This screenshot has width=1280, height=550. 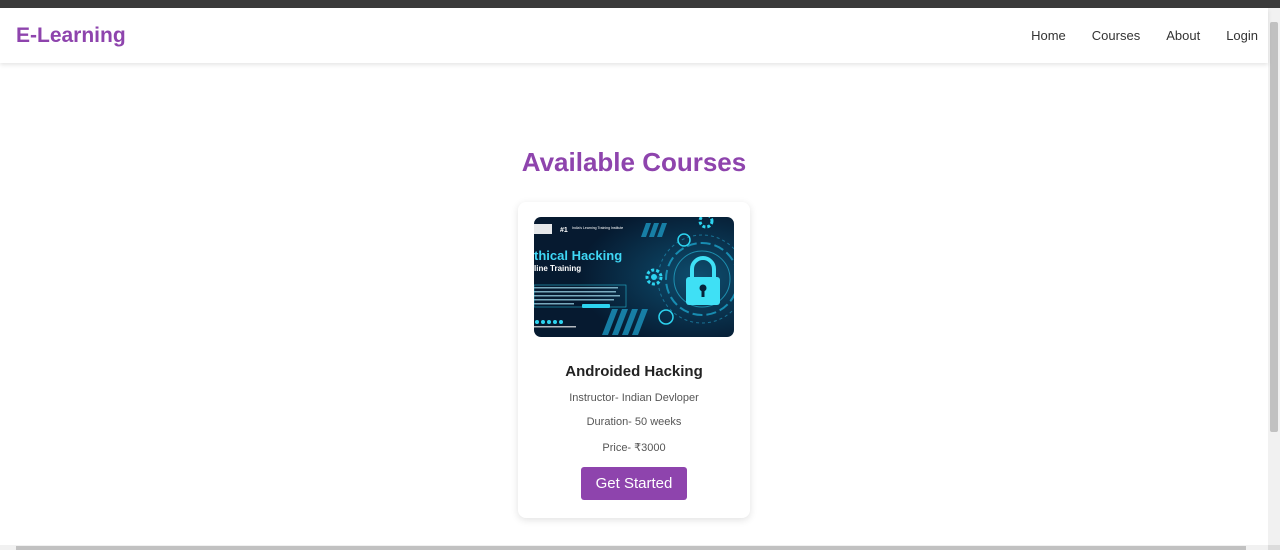 What do you see at coordinates (543, 229) in the screenshot?
I see `institute-logo` at bounding box center [543, 229].